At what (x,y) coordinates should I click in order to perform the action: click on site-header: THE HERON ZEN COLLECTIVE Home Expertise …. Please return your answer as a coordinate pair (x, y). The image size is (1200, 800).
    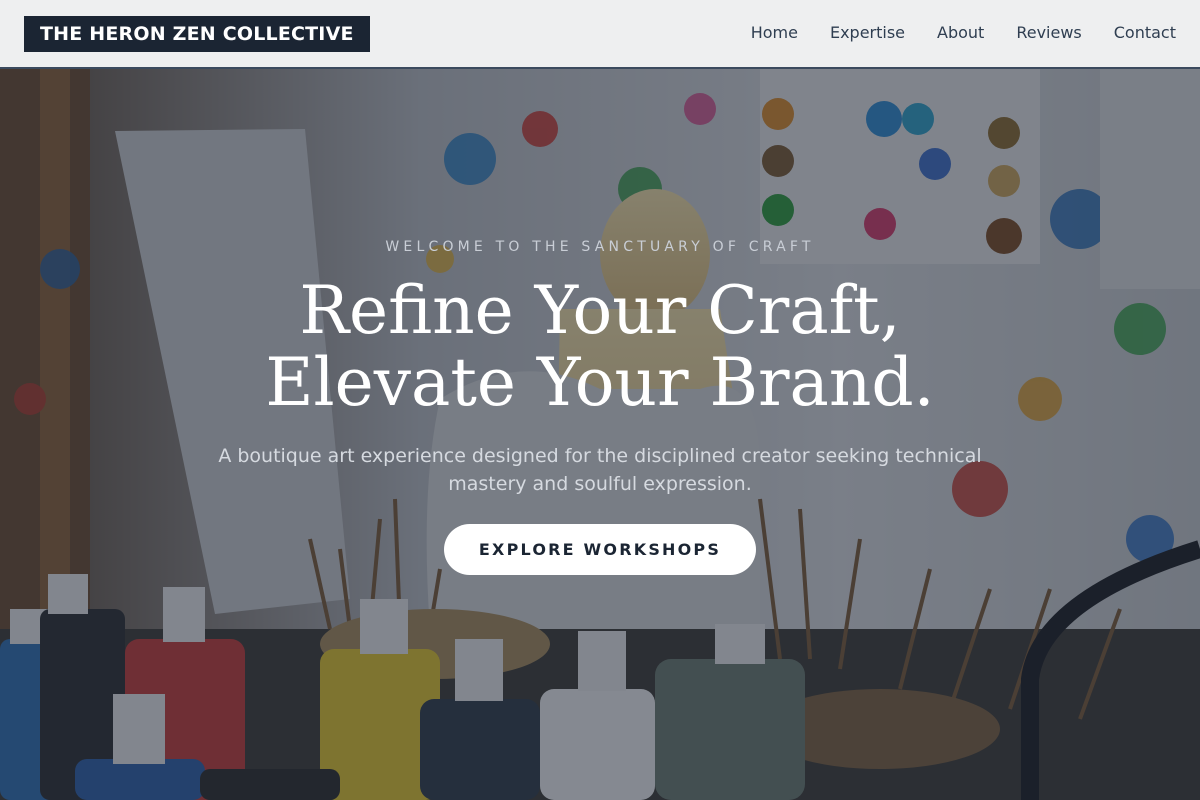
    Looking at the image, I should click on (600, 34).